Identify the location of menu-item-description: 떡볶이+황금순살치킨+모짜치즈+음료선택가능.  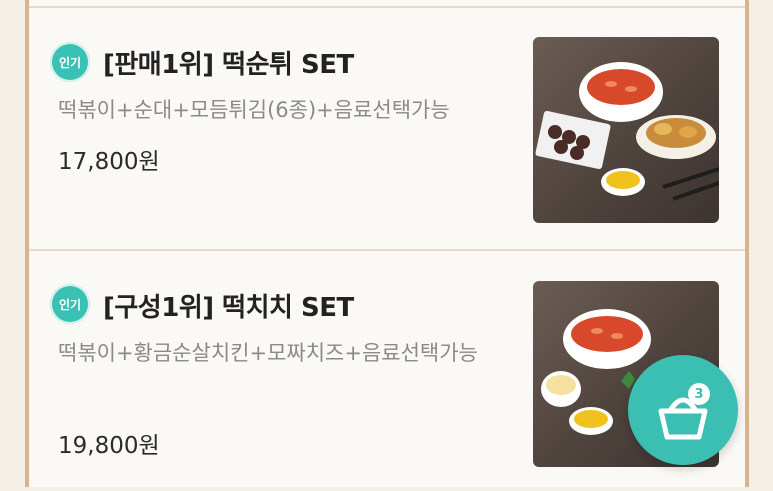
(268, 353).